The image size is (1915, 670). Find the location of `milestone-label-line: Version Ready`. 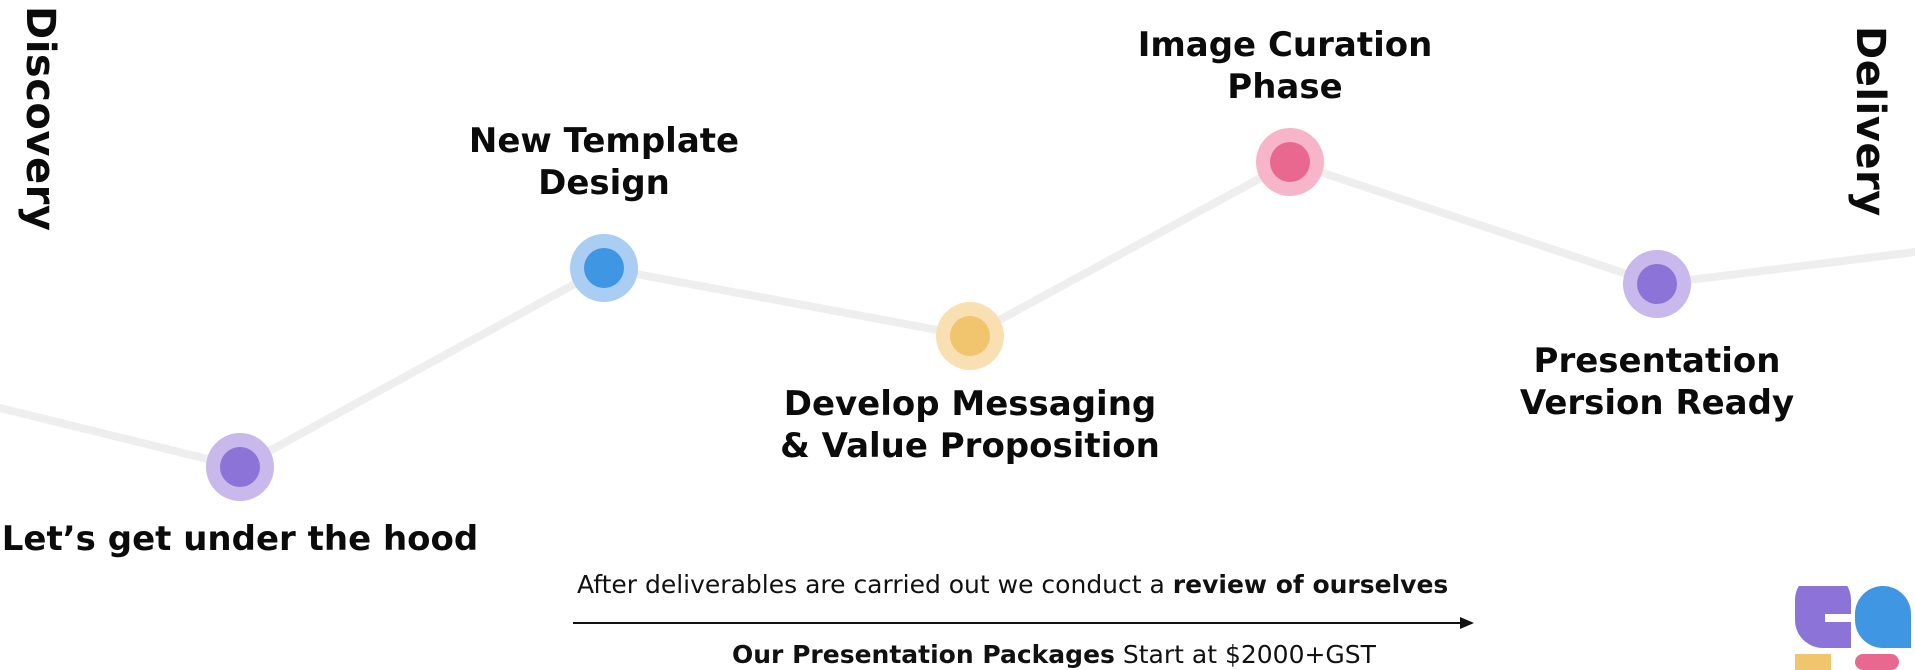

milestone-label-line: Version Ready is located at coordinates (1657, 403).